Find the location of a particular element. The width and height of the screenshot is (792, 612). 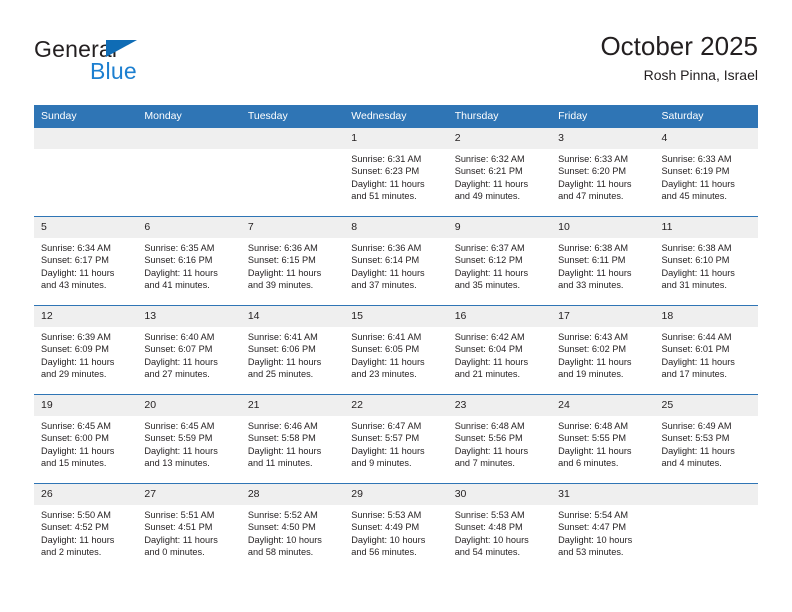

sunrise-text: Sunrise: 6:36 AM is located at coordinates (282, 248).